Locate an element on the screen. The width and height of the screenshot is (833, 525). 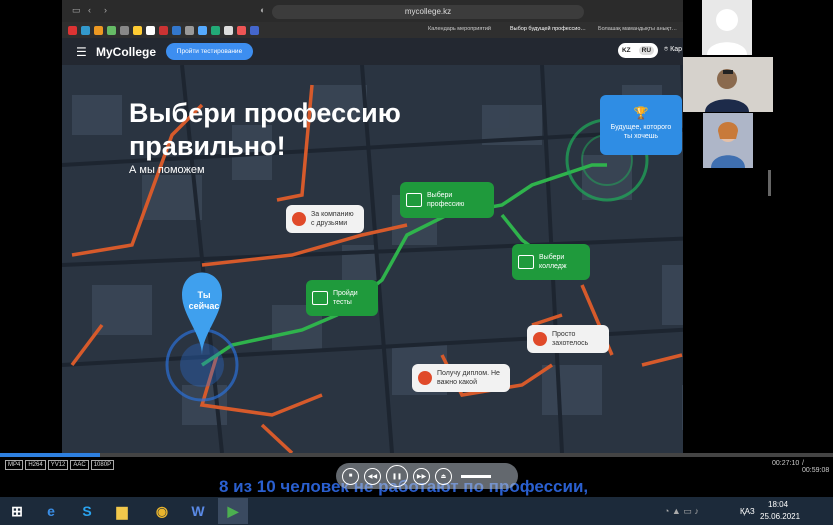
bubble-friends-text: За компанию с друзьями is located at coordinates (332, 219).